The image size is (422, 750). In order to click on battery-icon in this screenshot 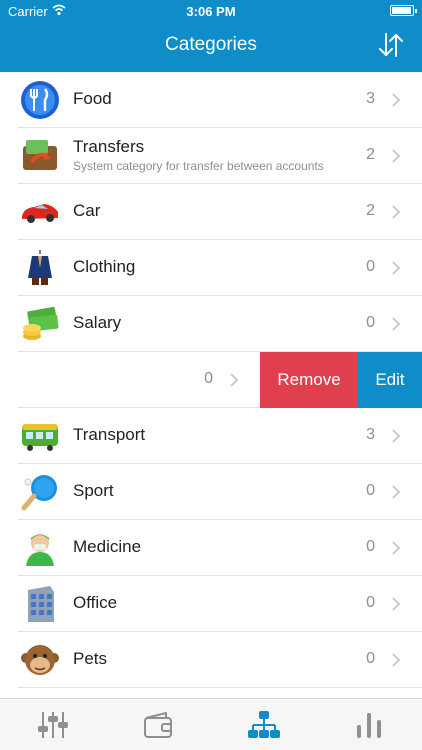, I will do `click(403, 10)`.